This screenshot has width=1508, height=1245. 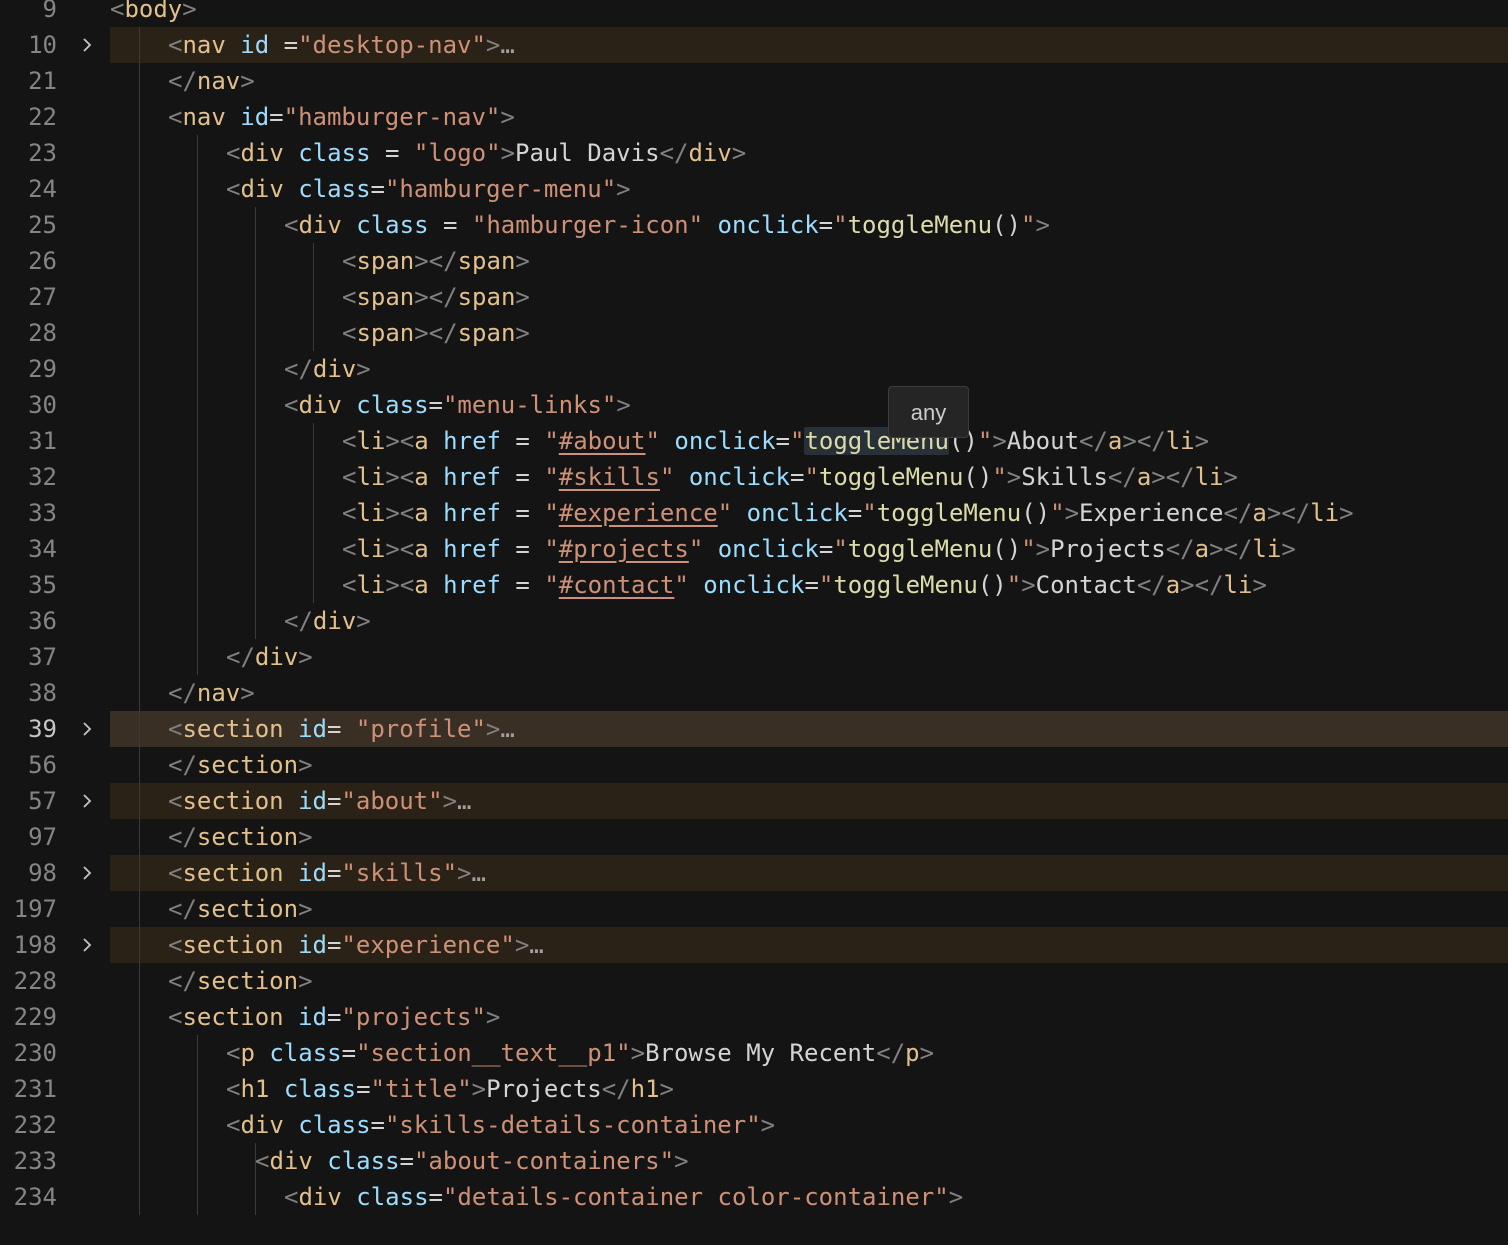 I want to click on code-token: li, so click(x=371, y=513).